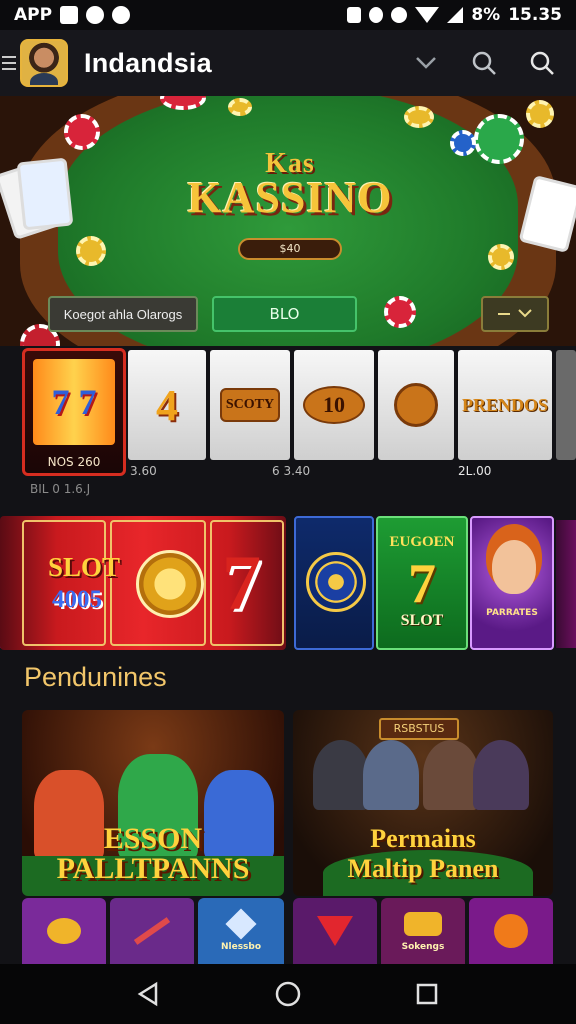 The height and width of the screenshot is (1024, 576). What do you see at coordinates (290, 197) in the screenshot?
I see `logo-main-text: KASSINO` at bounding box center [290, 197].